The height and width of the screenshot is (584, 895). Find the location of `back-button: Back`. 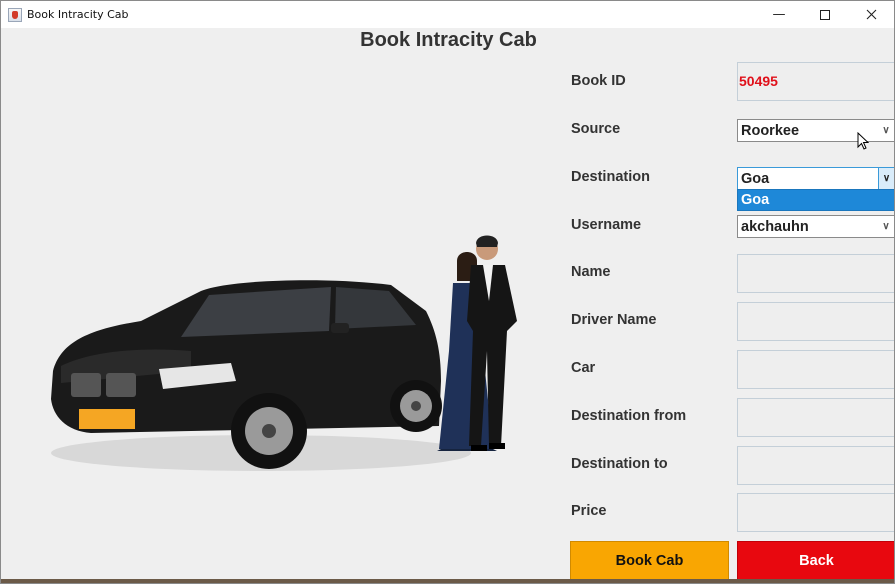

back-button: Back is located at coordinates (815, 560).